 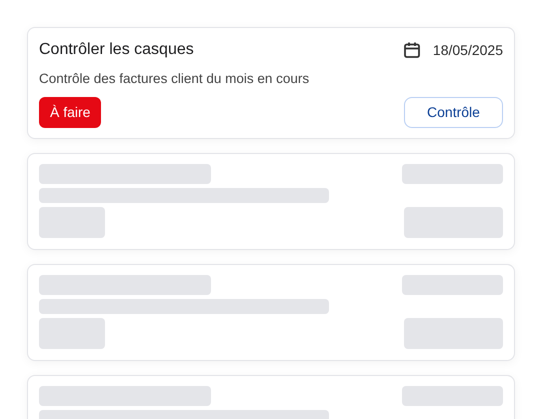 I want to click on task-title: Contrôler les casques, so click(x=116, y=50).